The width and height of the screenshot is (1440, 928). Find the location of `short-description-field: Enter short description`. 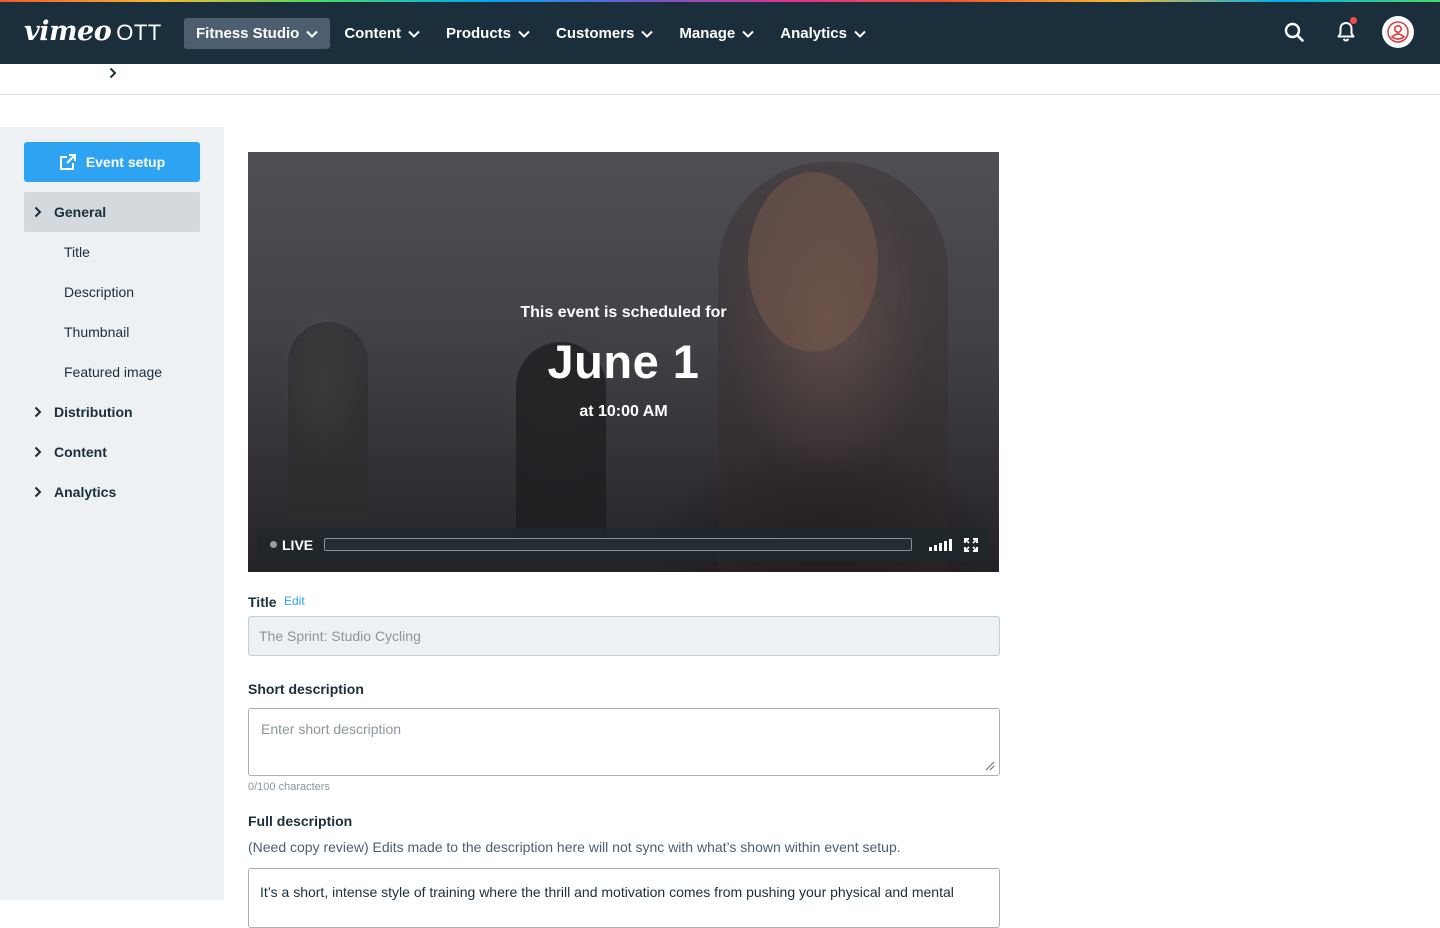

short-description-field: Enter short description is located at coordinates (624, 742).